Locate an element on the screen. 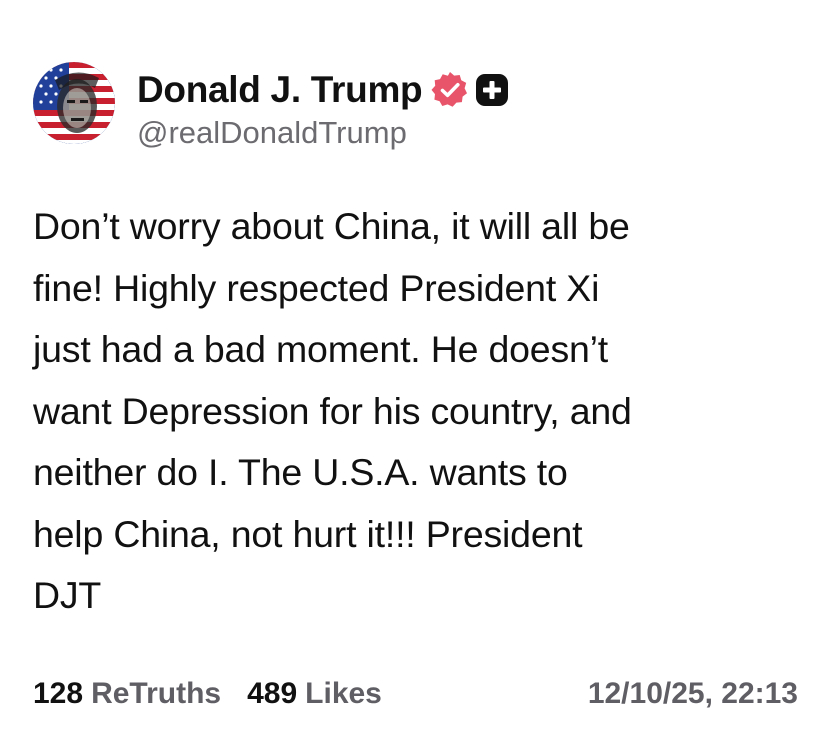 The image size is (828, 741). likes-label: Likes is located at coordinates (343, 693).